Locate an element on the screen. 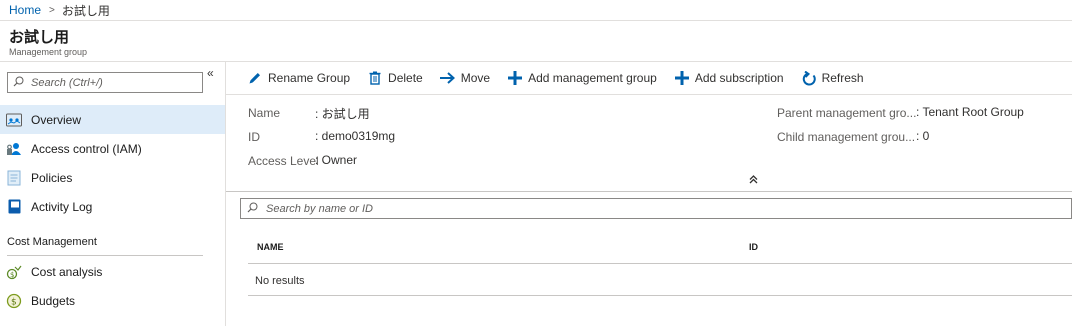 The width and height of the screenshot is (1072, 326). move-label: Move is located at coordinates (475, 78).